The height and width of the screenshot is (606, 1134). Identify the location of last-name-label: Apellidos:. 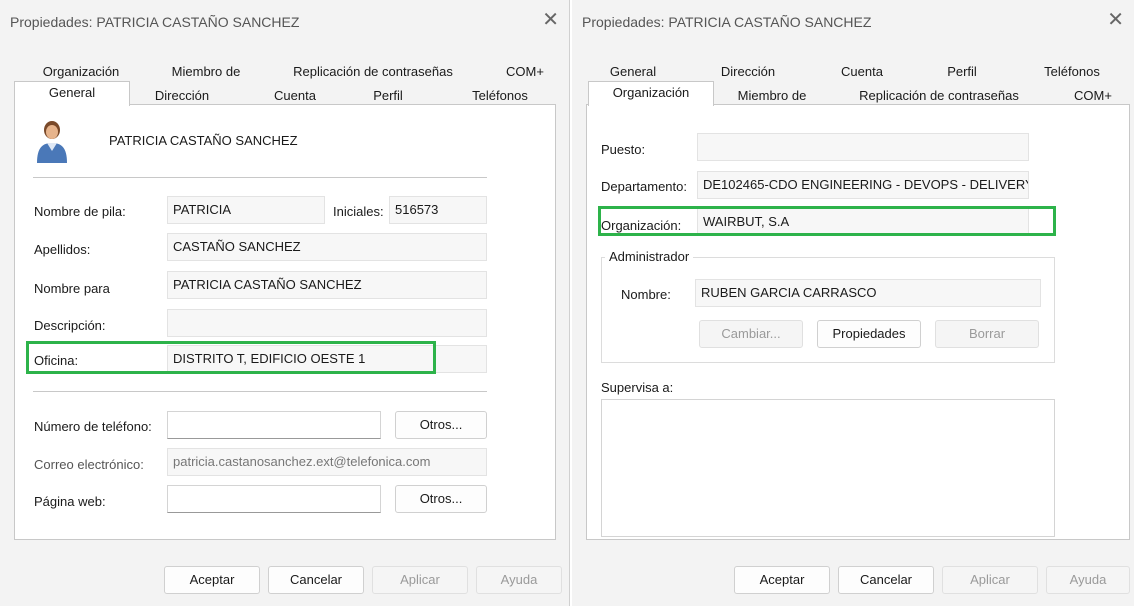
(62, 249).